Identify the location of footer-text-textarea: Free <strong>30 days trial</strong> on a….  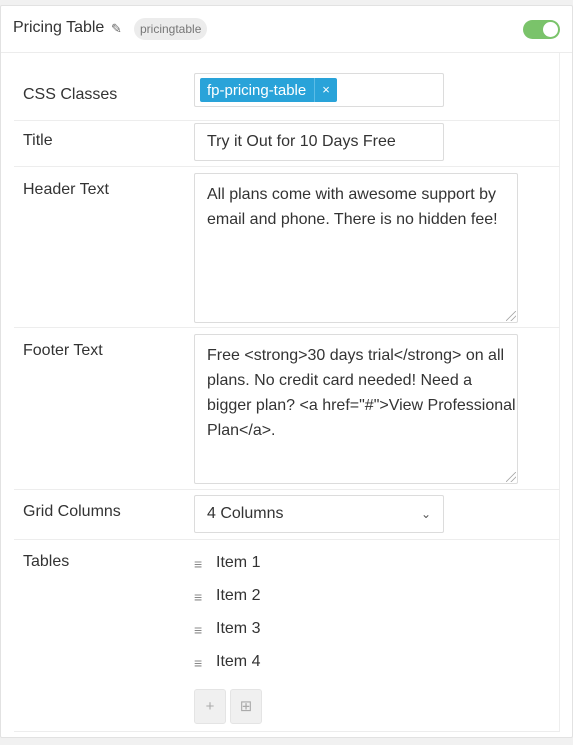
(356, 409).